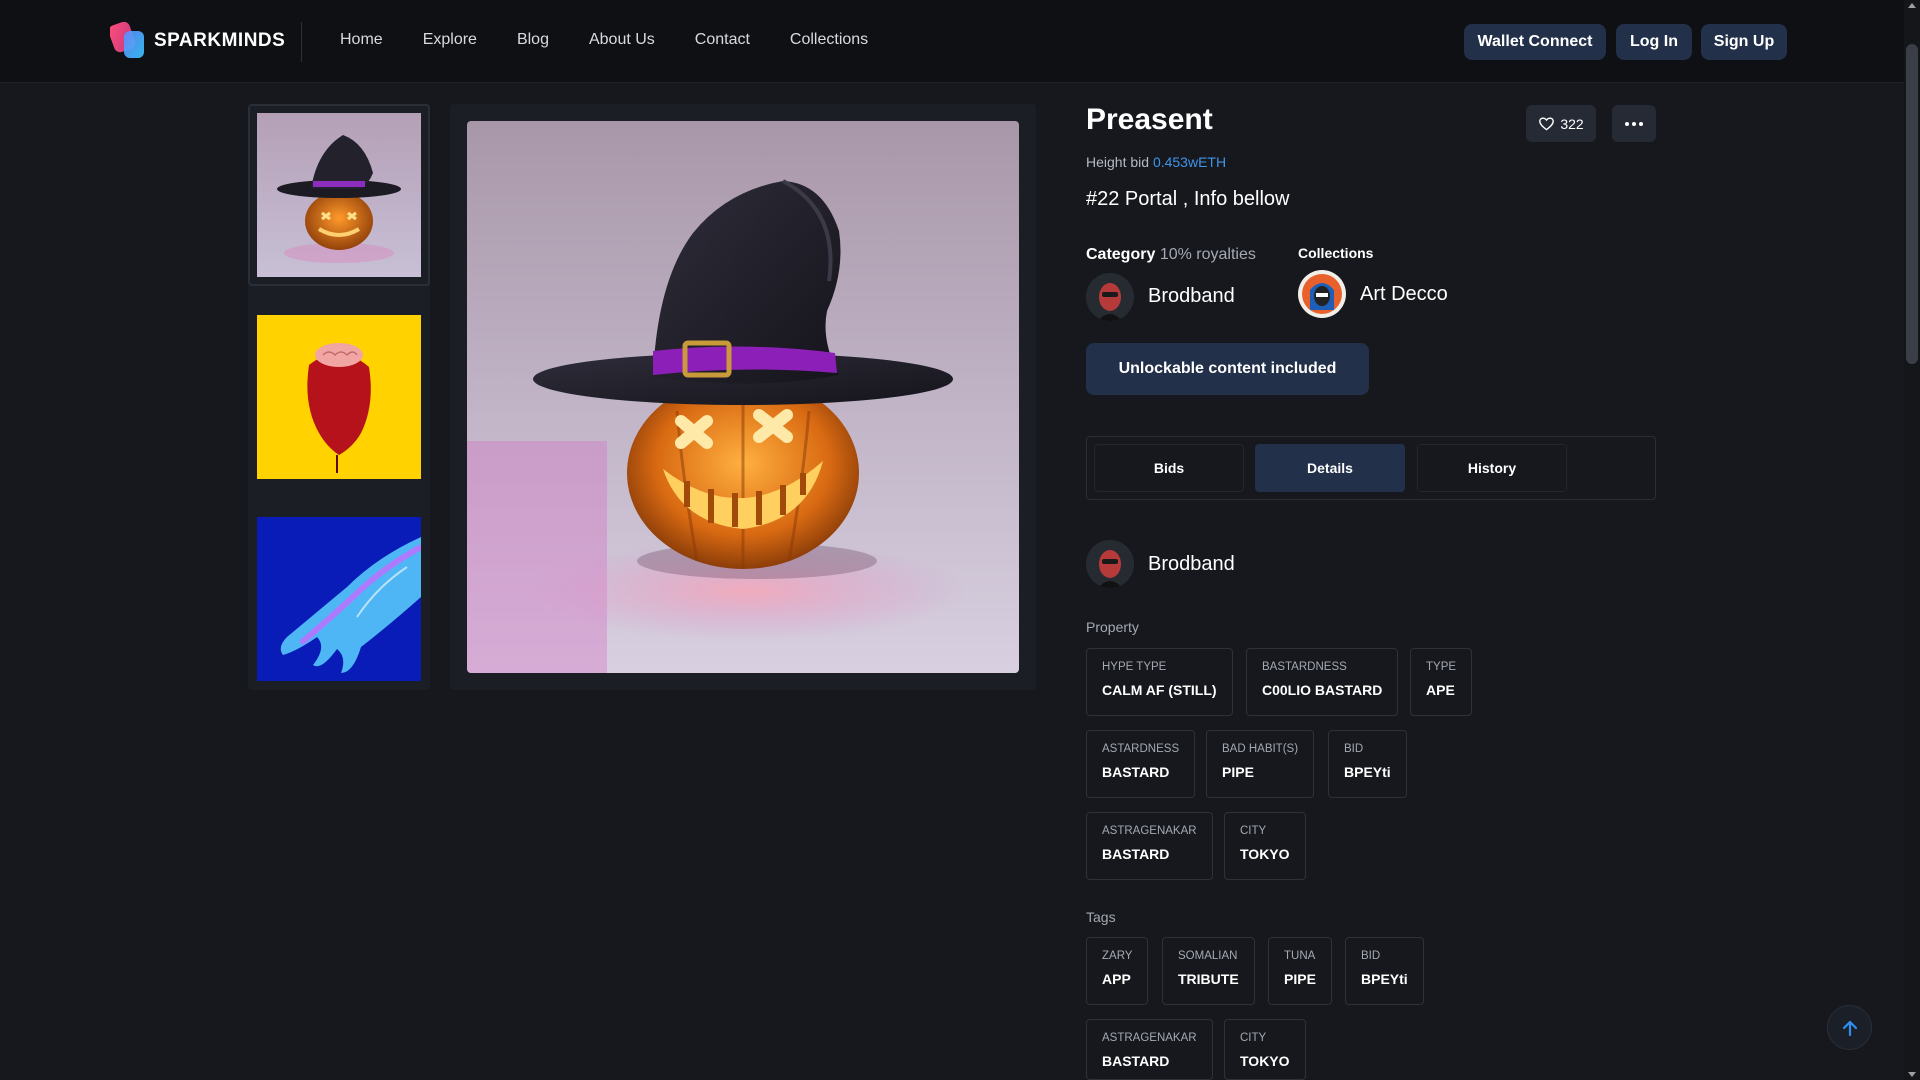  What do you see at coordinates (1265, 1061) in the screenshot?
I see `tag-value: TOKYO` at bounding box center [1265, 1061].